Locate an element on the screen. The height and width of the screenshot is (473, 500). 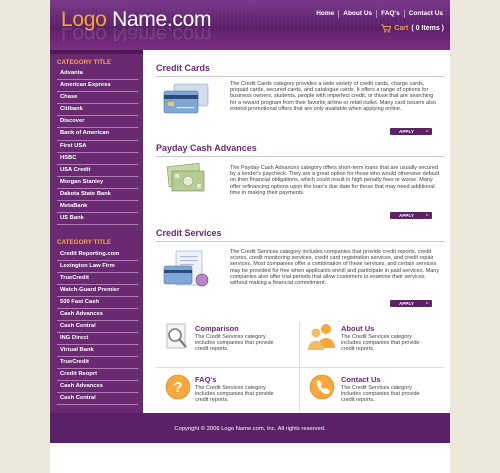
box-title-about-us: About Us is located at coordinates (357, 328).